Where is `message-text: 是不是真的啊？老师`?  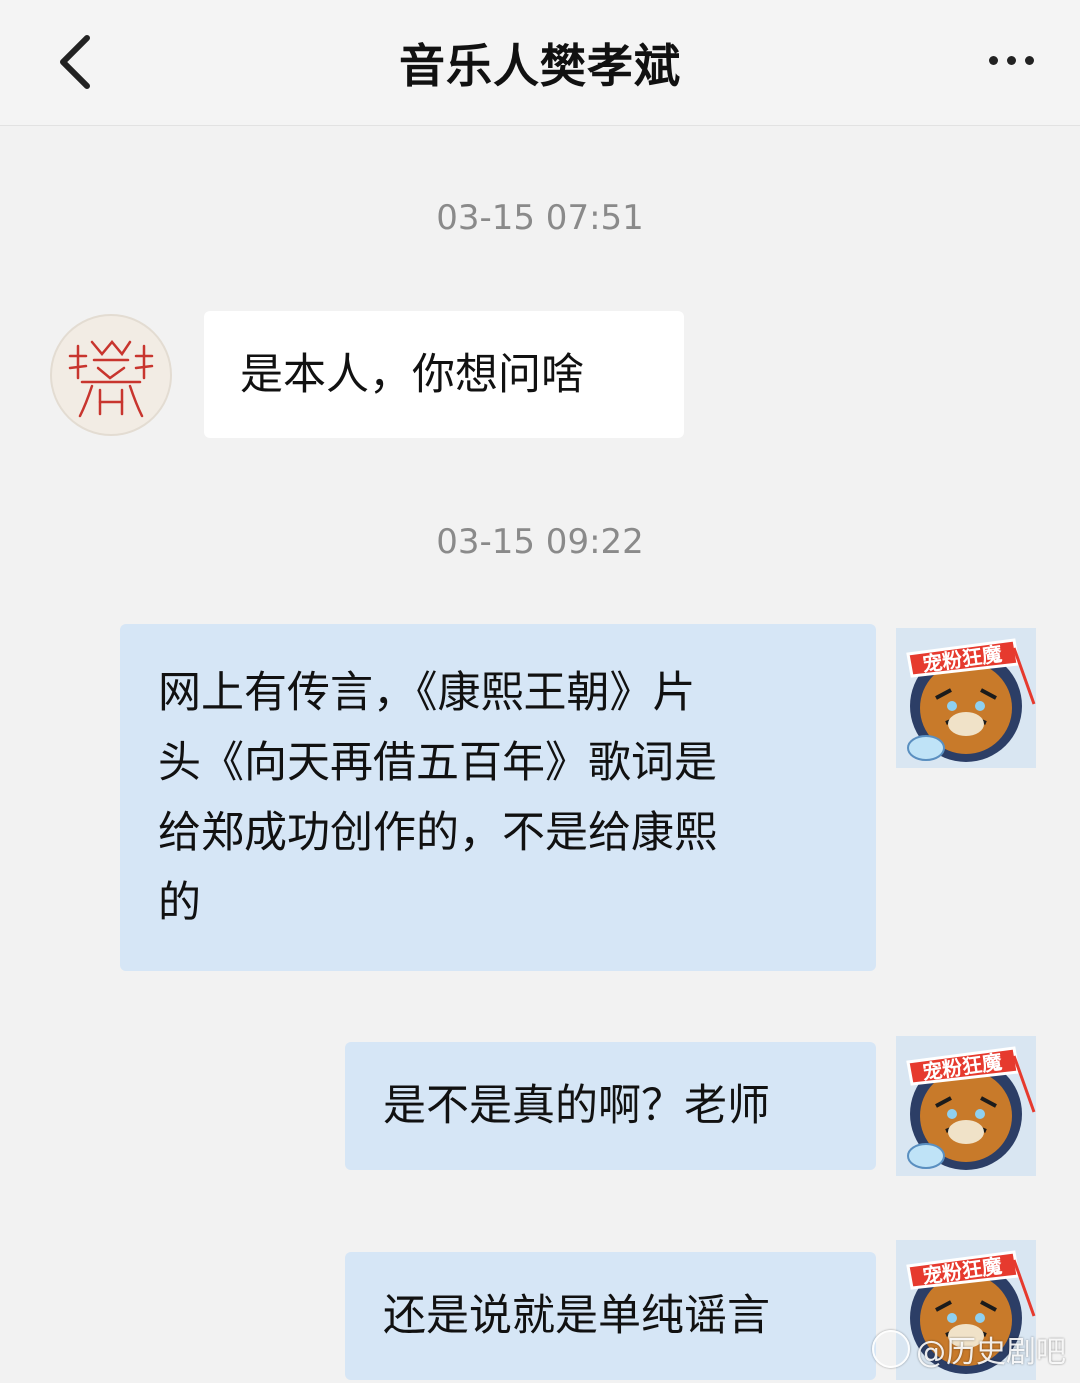 message-text: 是不是真的啊？老师 is located at coordinates (576, 1106).